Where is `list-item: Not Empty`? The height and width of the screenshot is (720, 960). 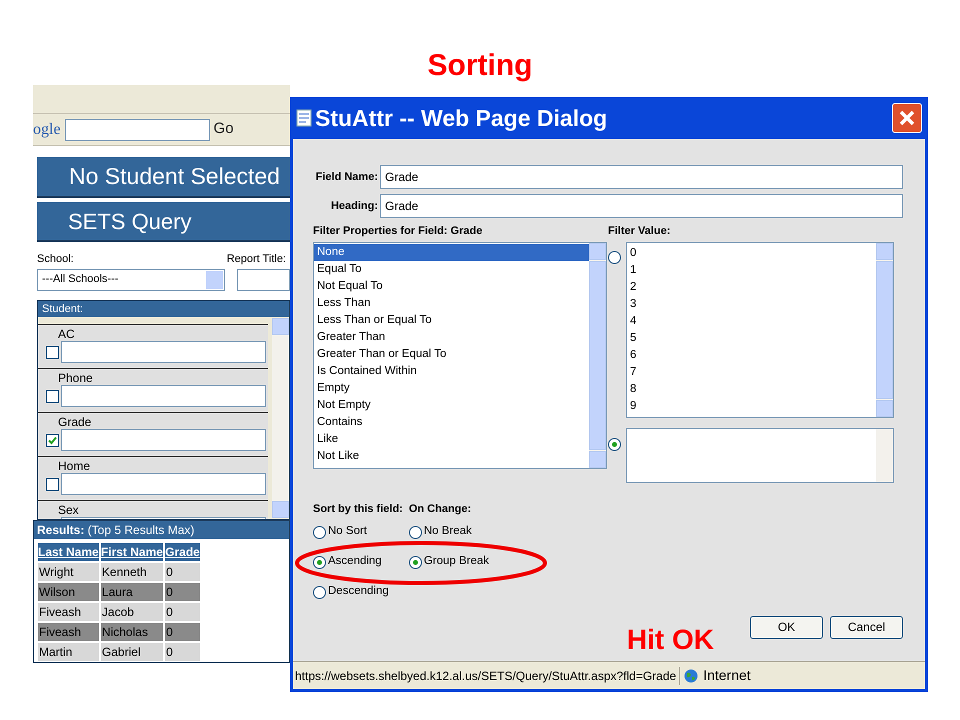 list-item: Not Empty is located at coordinates (451, 405).